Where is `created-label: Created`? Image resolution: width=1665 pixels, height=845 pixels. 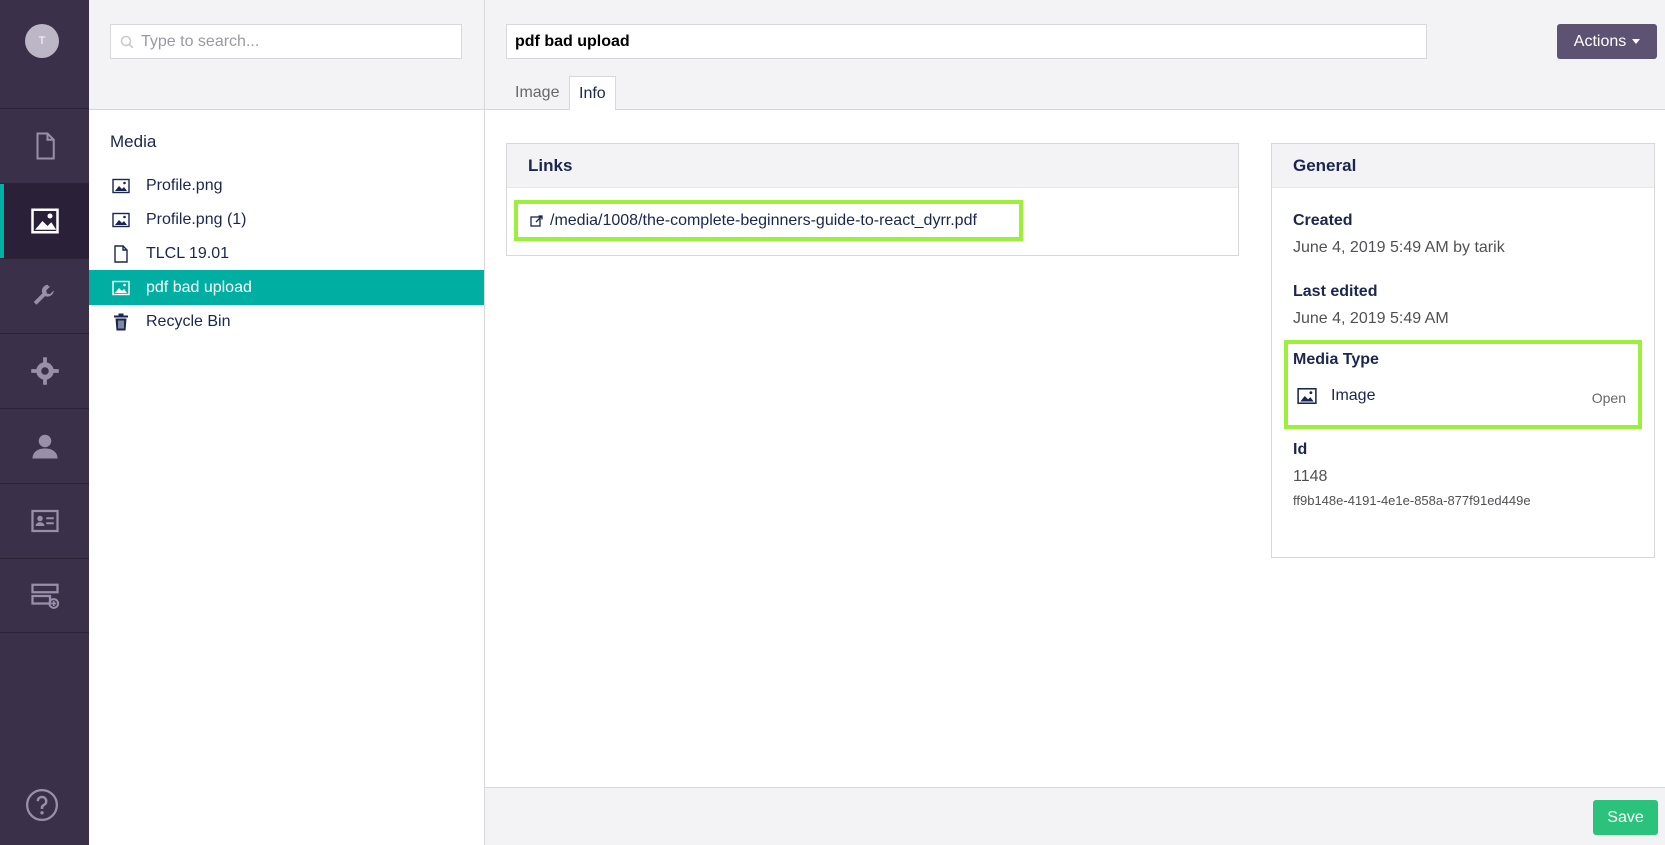 created-label: Created is located at coordinates (1323, 220).